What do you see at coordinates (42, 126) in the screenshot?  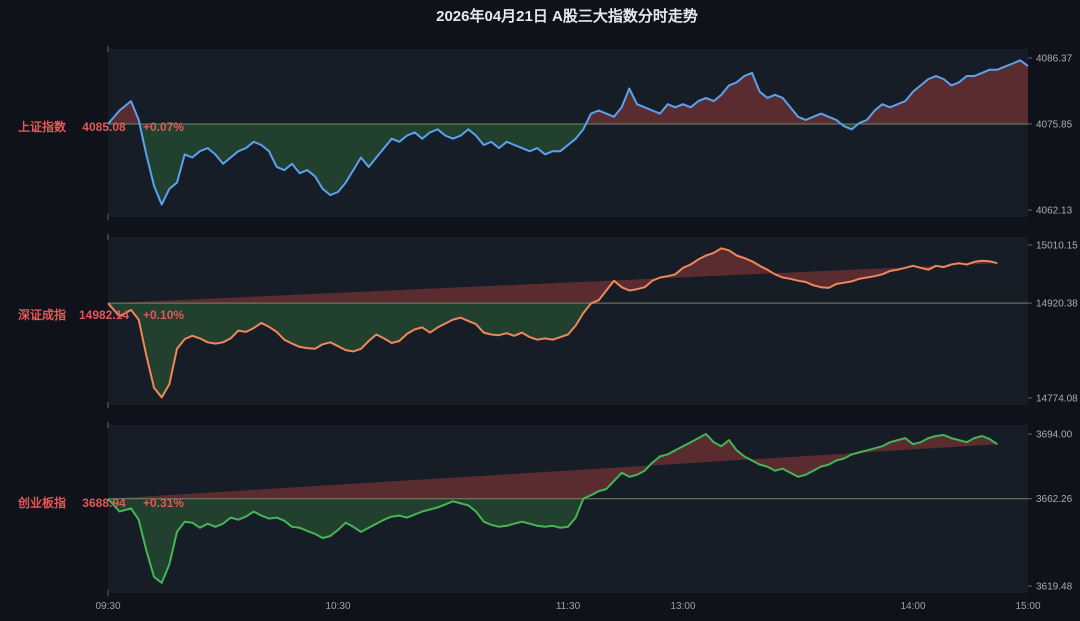 I see `index-name: 上证指数` at bounding box center [42, 126].